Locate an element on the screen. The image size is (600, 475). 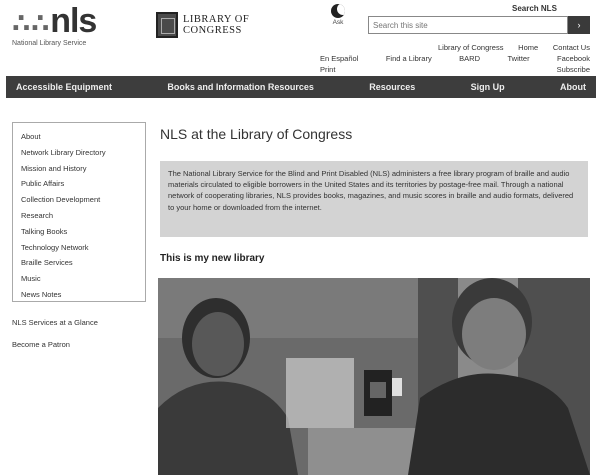
nls-logo-text: nls is located at coordinates (73, 21).